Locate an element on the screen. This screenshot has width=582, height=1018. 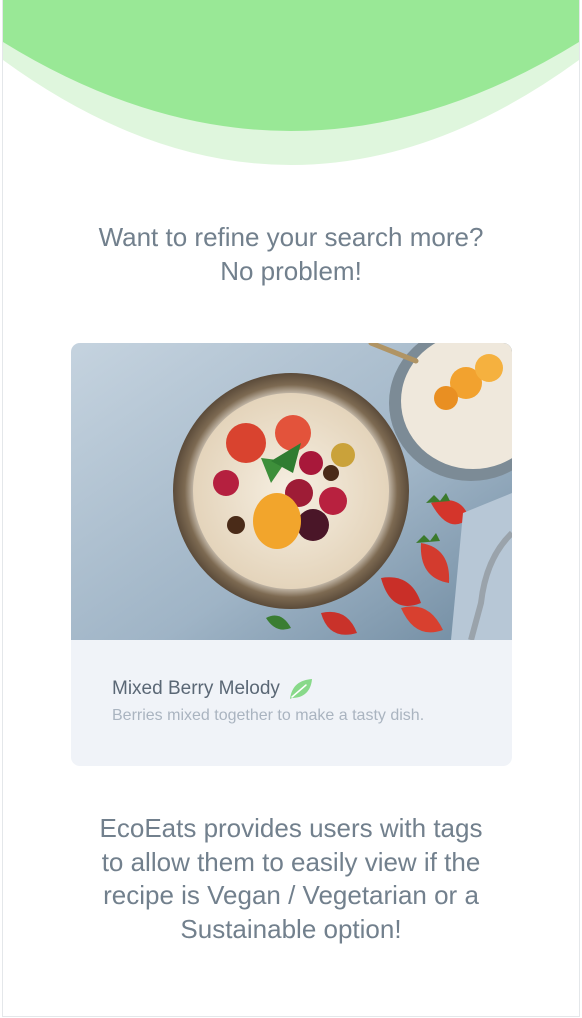
recipe-title-row: Mixed Berry Melody is located at coordinates (213, 689).